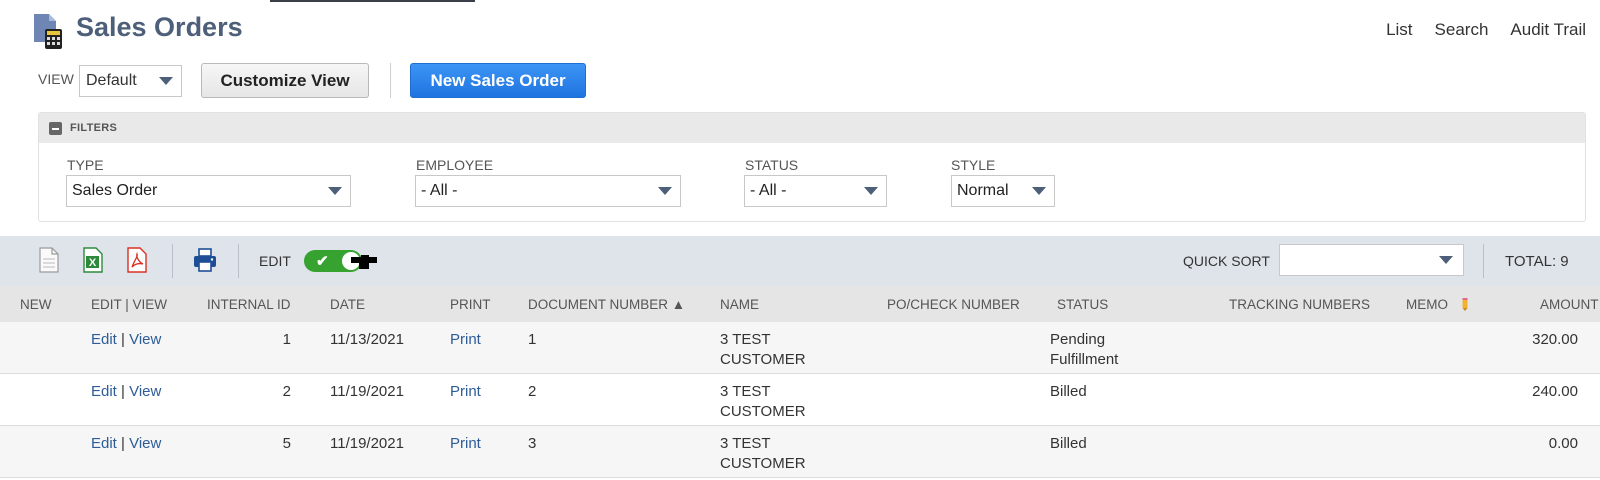 Image resolution: width=1600 pixels, height=480 pixels. What do you see at coordinates (739, 304) in the screenshot?
I see `column-header-name: NAME` at bounding box center [739, 304].